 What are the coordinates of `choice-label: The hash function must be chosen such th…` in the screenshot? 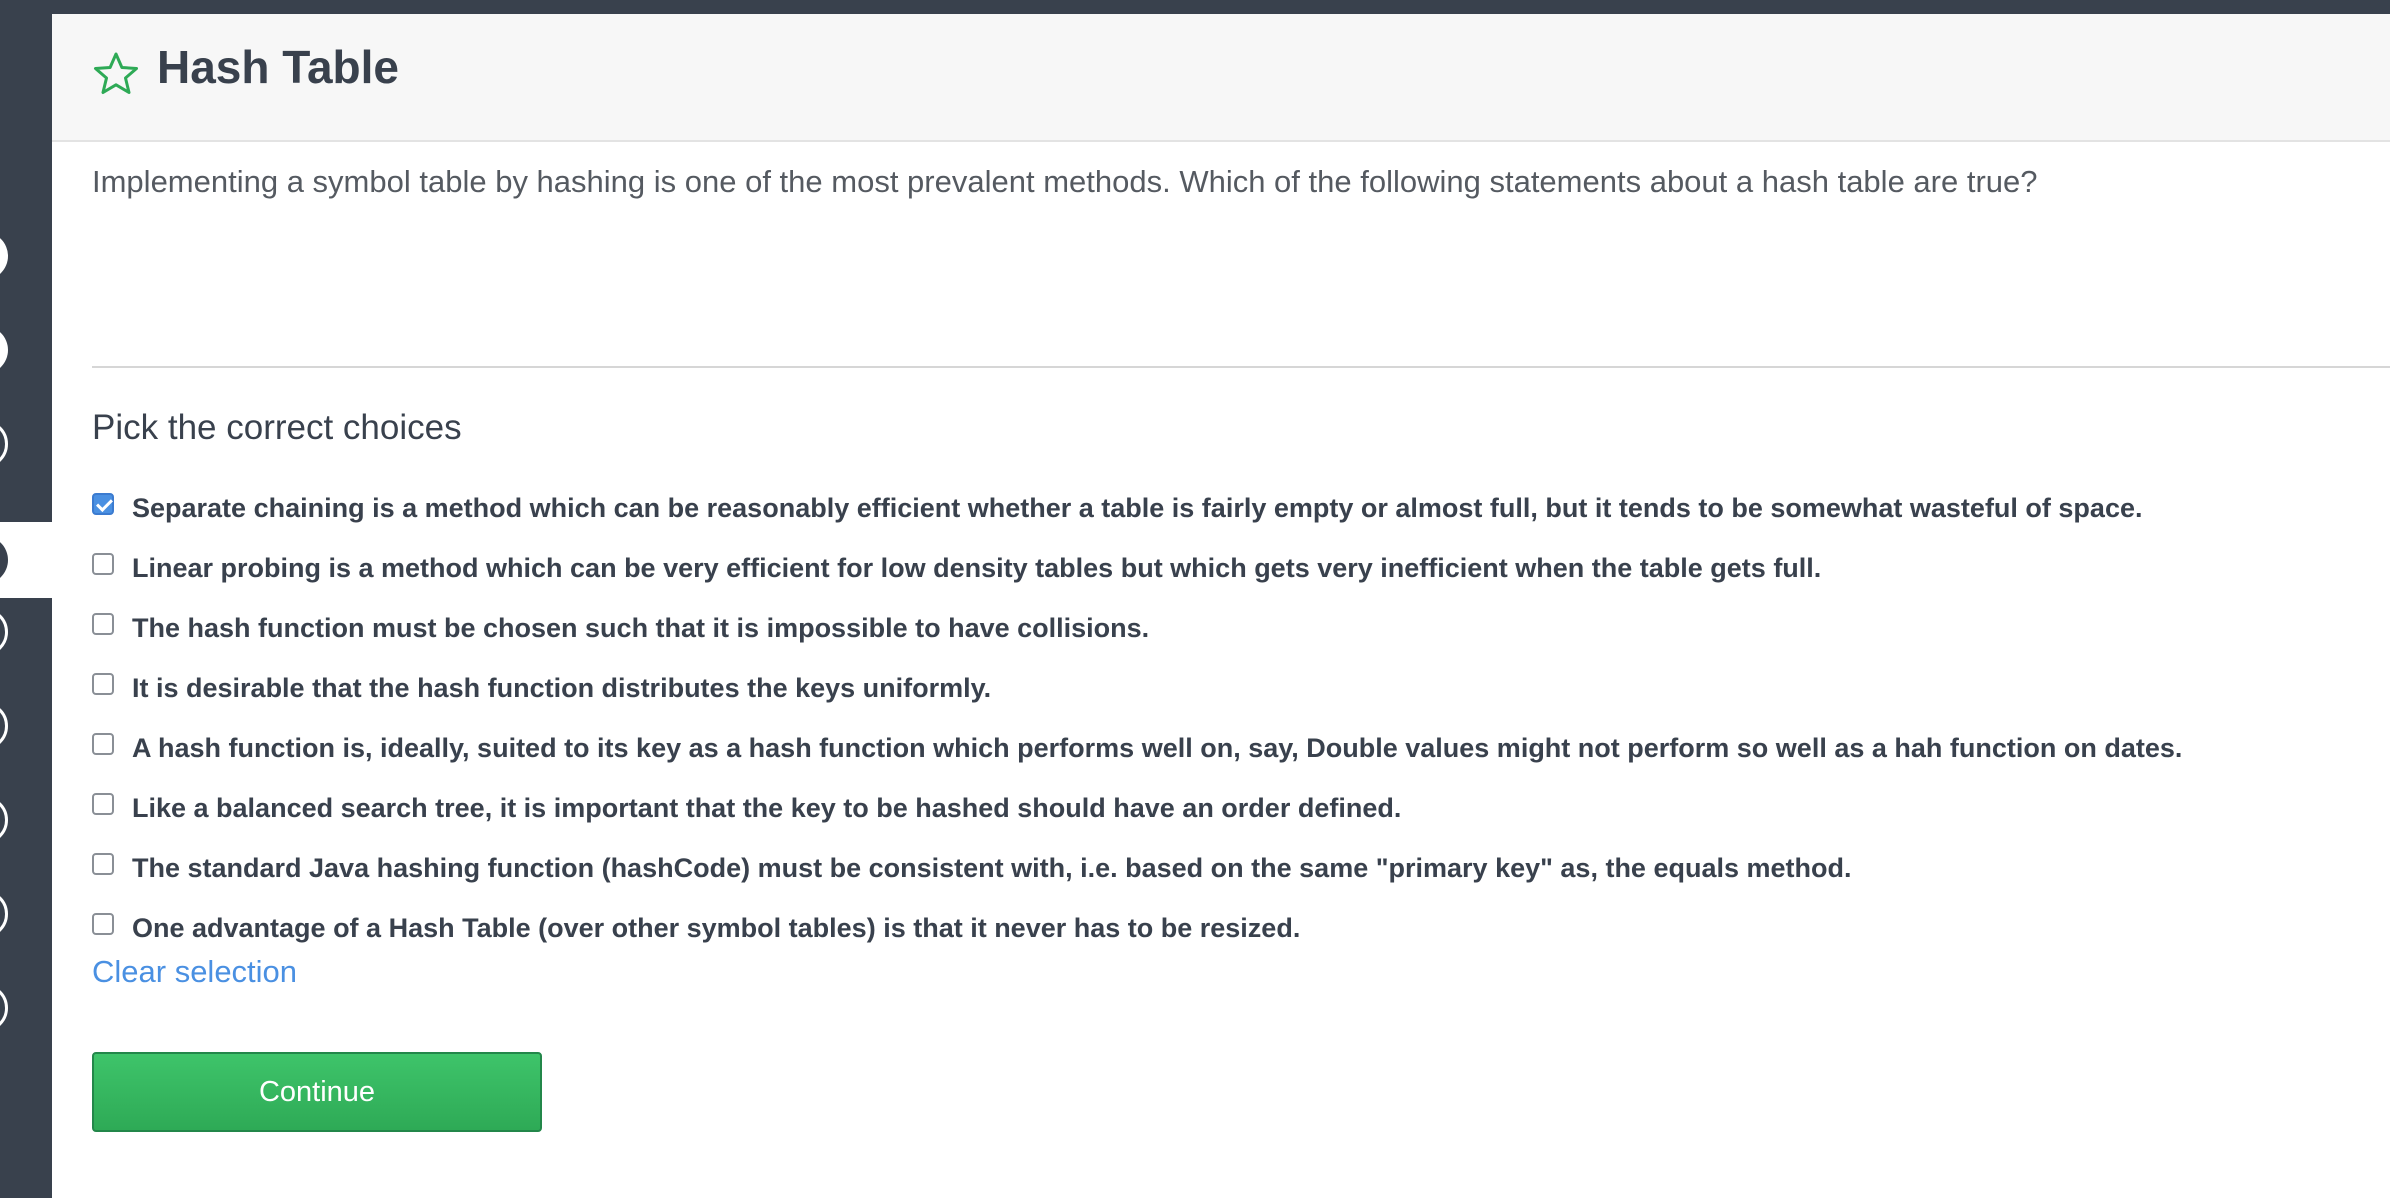 It's located at (640, 628).